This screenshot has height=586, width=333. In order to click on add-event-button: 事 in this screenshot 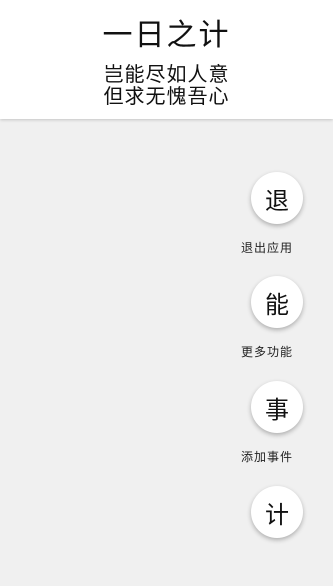, I will do `click(277, 407)`.